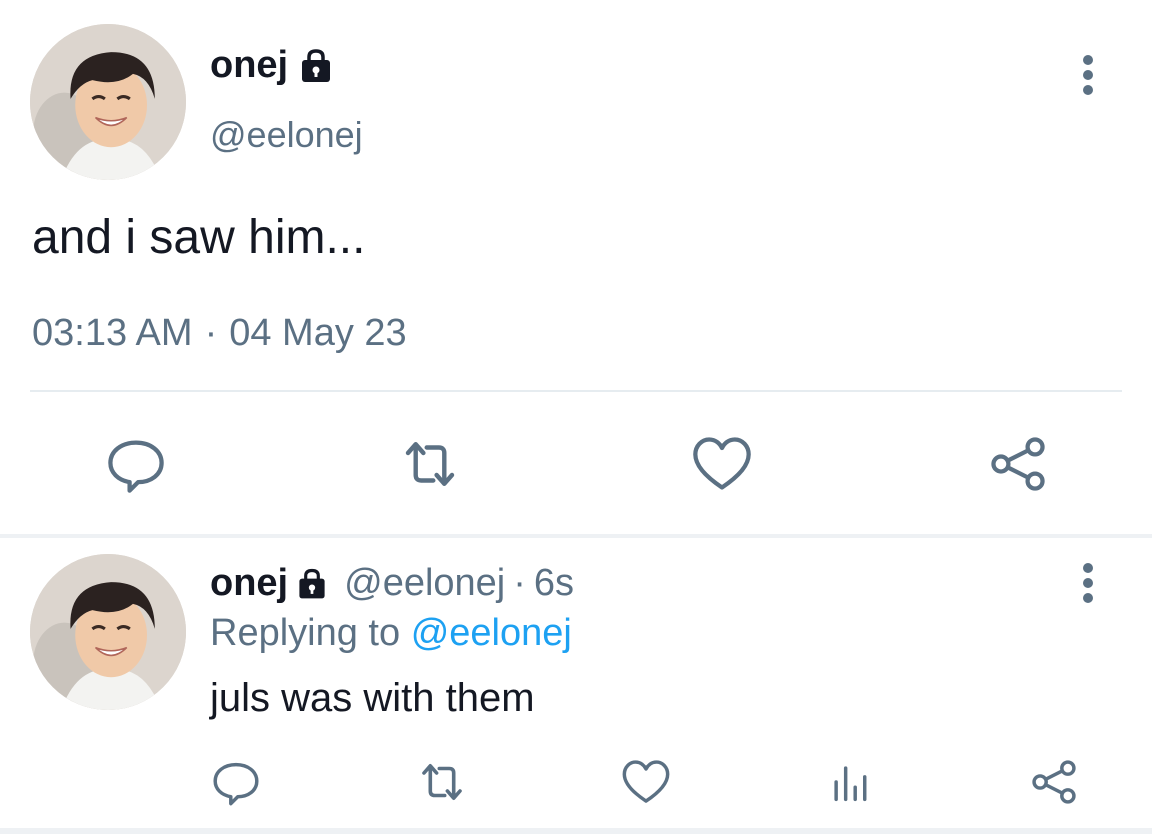 The image size is (1152, 834). I want to click on reply-display-name: onej, so click(270, 583).